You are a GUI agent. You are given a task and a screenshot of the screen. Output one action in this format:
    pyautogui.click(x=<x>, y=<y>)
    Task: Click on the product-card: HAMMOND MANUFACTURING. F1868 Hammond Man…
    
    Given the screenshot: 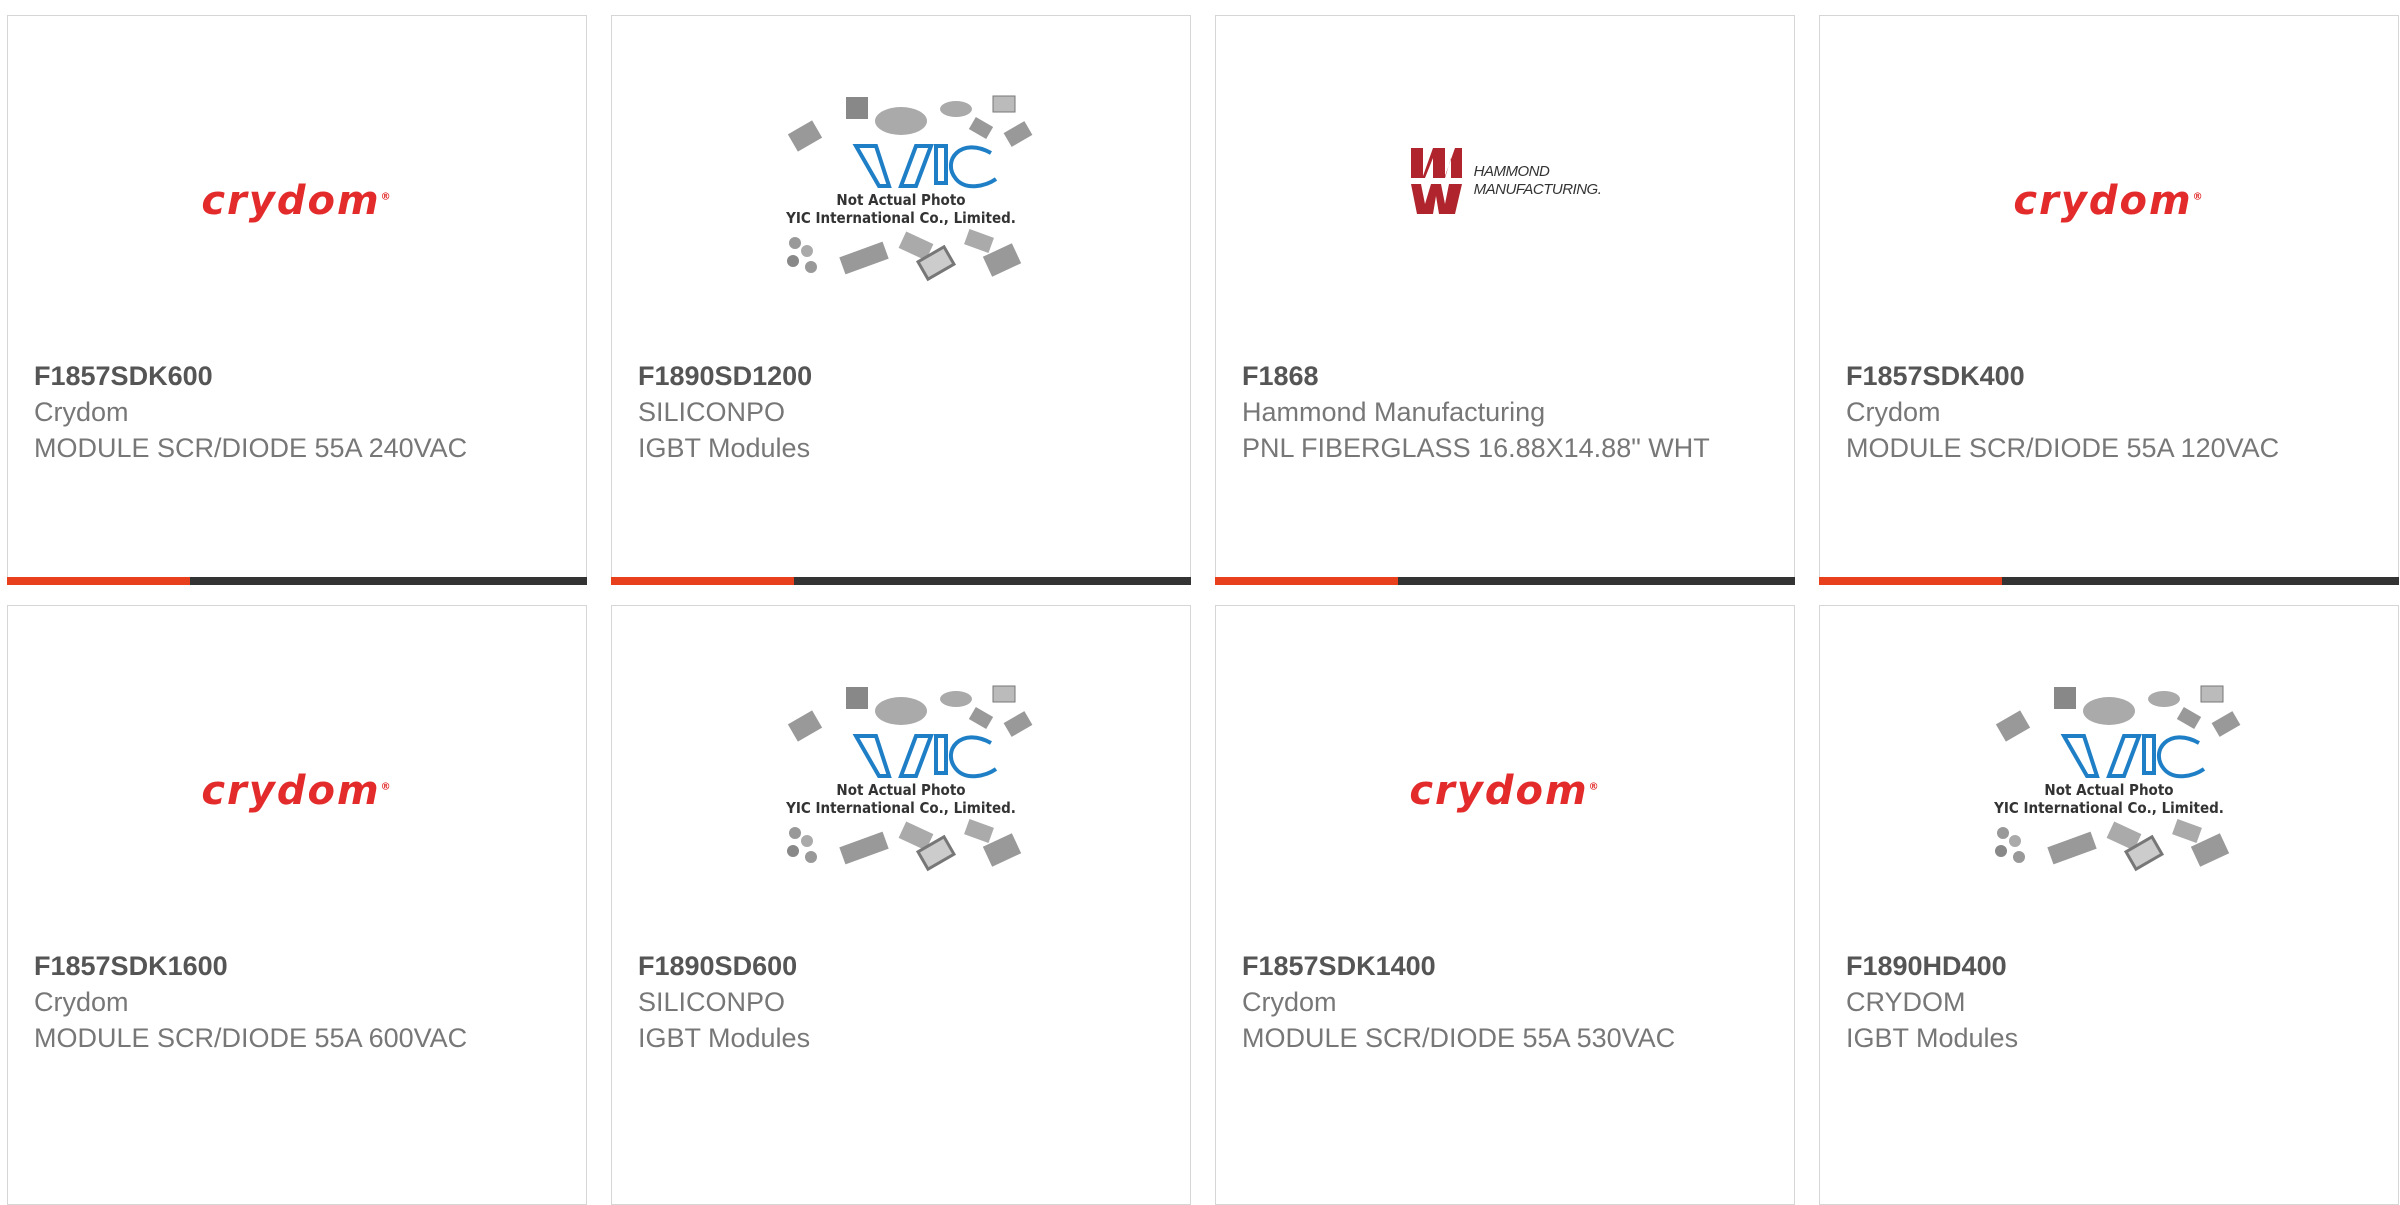 What is the action you would take?
    pyautogui.click(x=1505, y=300)
    